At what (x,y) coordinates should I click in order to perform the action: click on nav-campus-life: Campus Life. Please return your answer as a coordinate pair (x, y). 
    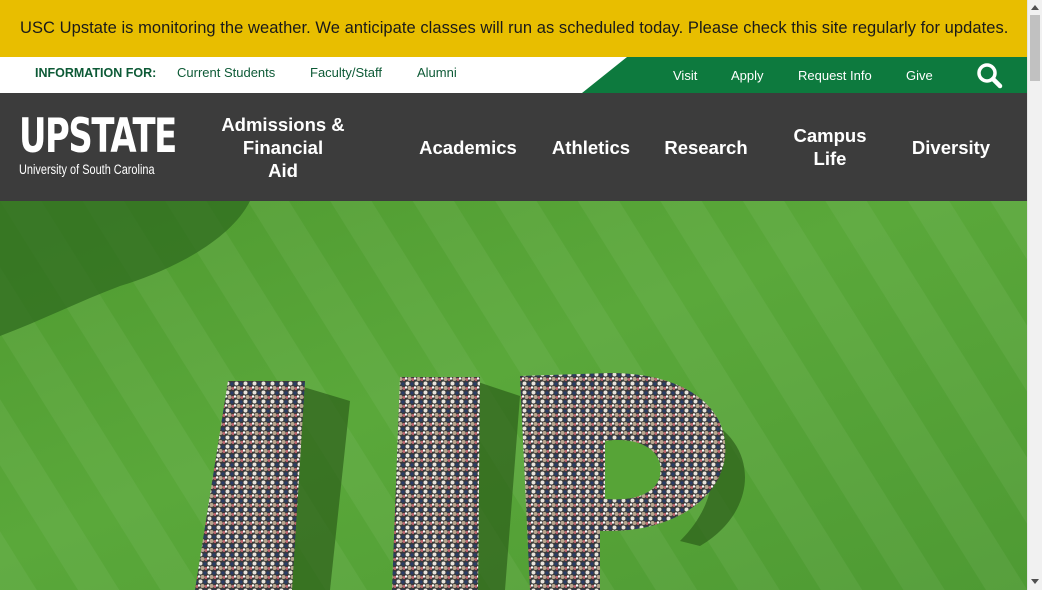
    Looking at the image, I should click on (830, 147).